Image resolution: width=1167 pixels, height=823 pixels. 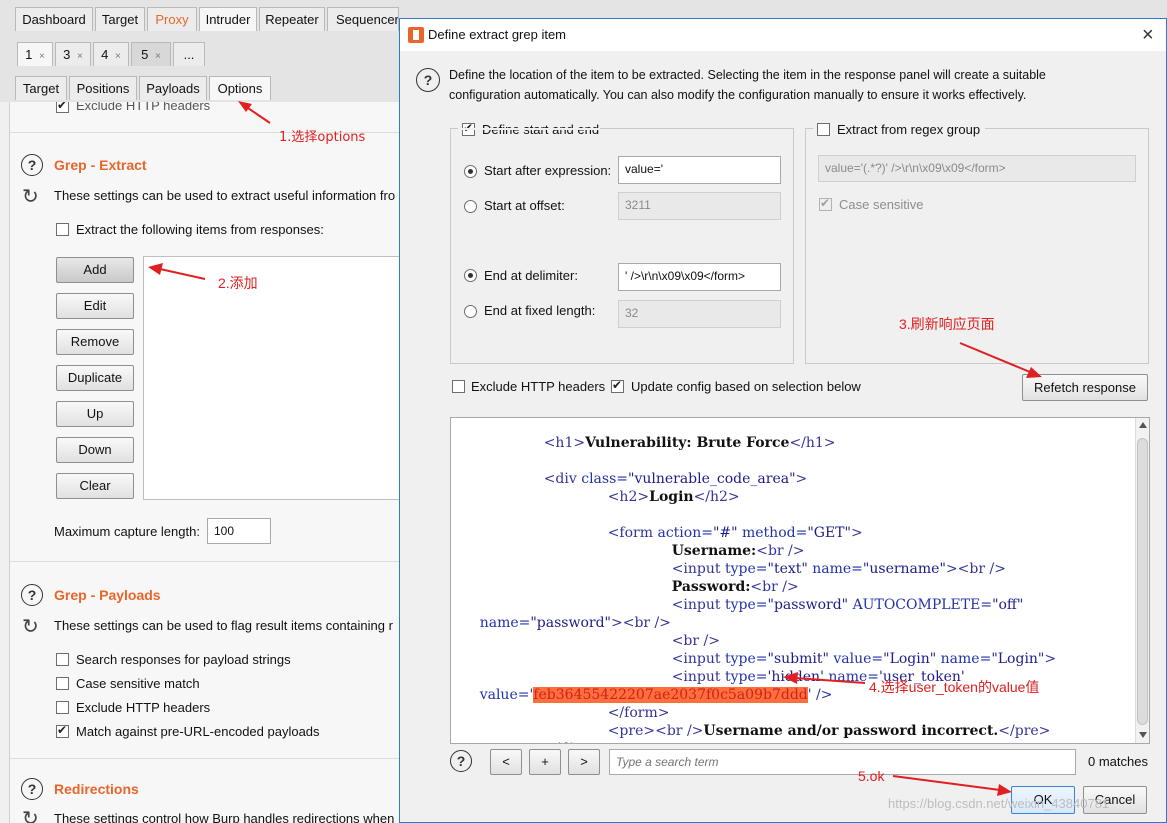 What do you see at coordinates (182, 274) in the screenshot?
I see `arrow-add` at bounding box center [182, 274].